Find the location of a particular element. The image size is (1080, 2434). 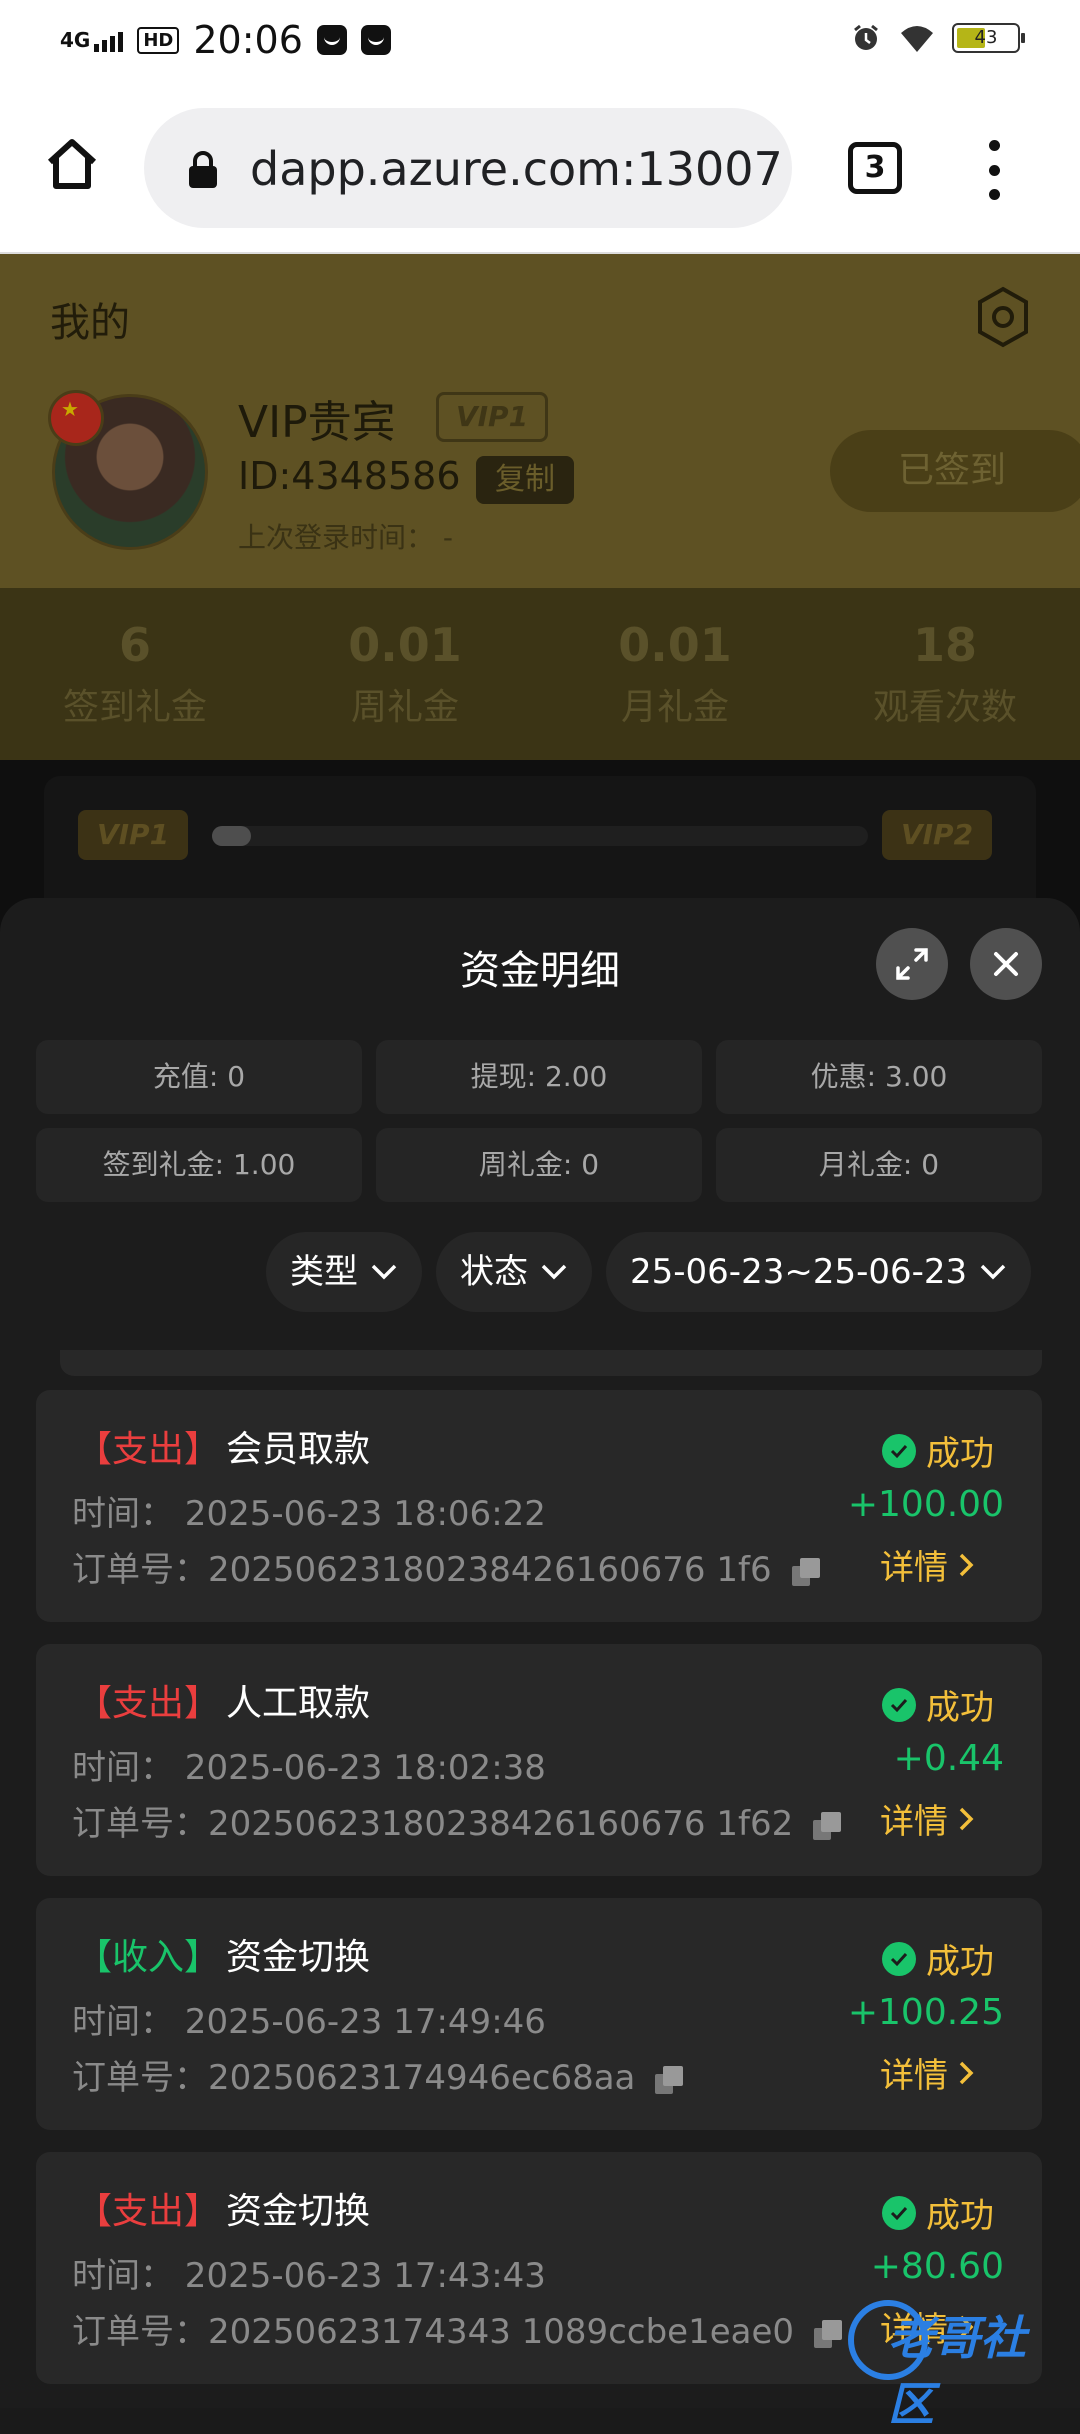

record-order-row: 订单号：20250623180238426160676 1f6 is located at coordinates (447, 1566).